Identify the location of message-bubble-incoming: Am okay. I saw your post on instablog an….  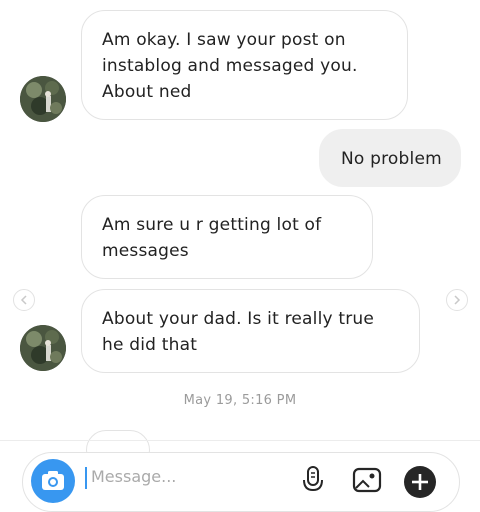
(244, 65).